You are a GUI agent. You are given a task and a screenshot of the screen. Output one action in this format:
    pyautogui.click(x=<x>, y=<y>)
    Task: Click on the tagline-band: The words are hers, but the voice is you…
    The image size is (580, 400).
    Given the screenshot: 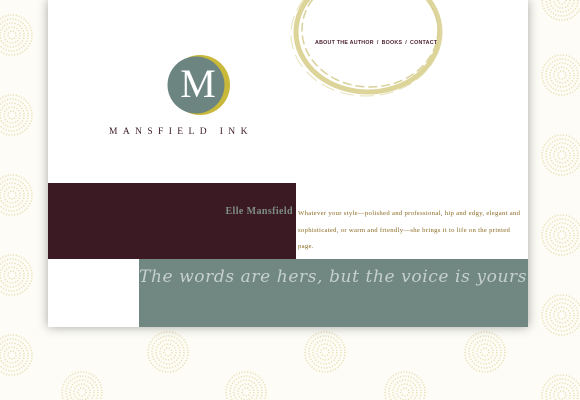 What is the action you would take?
    pyautogui.click(x=333, y=293)
    